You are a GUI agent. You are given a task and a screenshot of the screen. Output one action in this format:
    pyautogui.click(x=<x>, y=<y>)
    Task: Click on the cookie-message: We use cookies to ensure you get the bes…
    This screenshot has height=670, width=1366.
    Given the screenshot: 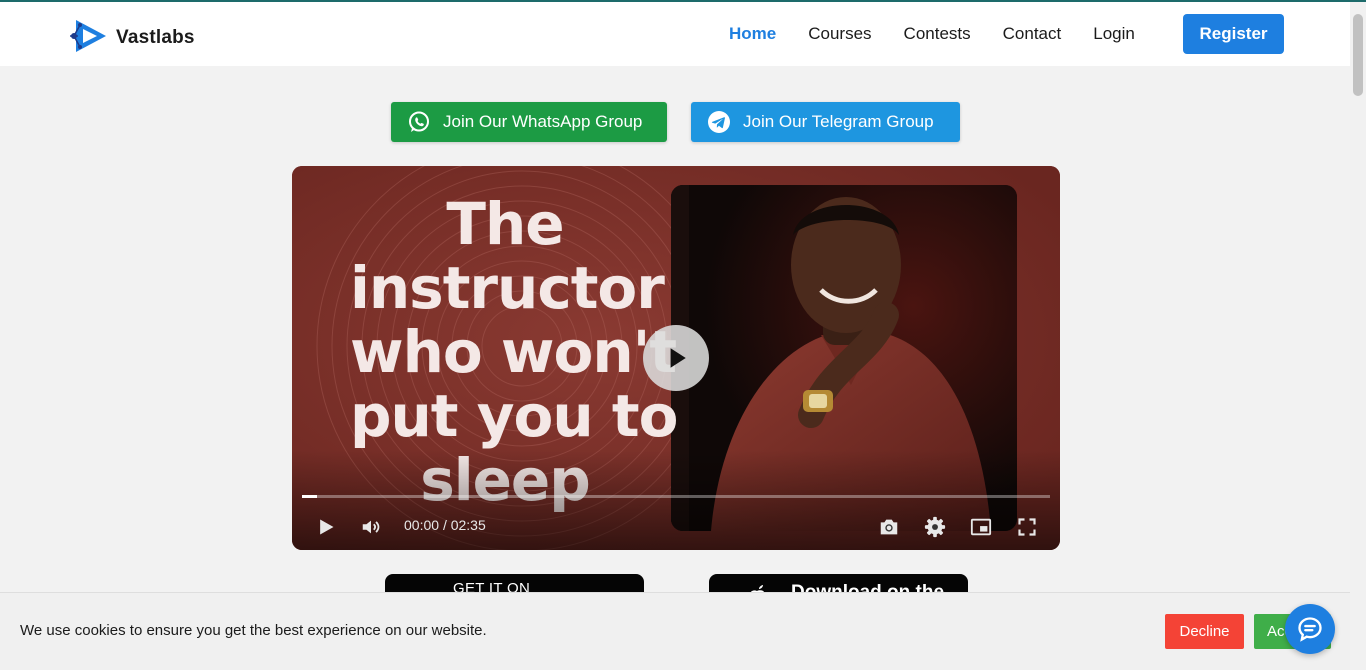 What is the action you would take?
    pyautogui.click(x=253, y=630)
    